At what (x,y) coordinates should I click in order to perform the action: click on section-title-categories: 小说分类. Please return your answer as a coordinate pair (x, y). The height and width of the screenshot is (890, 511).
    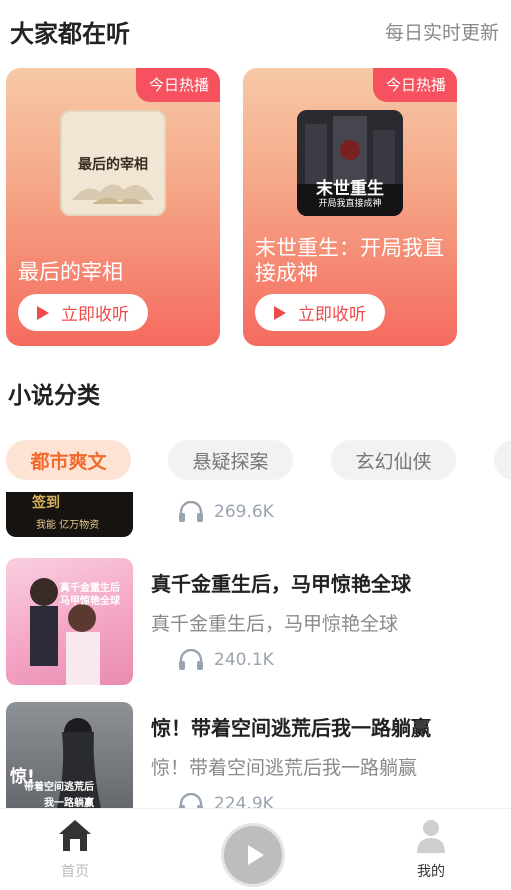
    Looking at the image, I should click on (54, 396).